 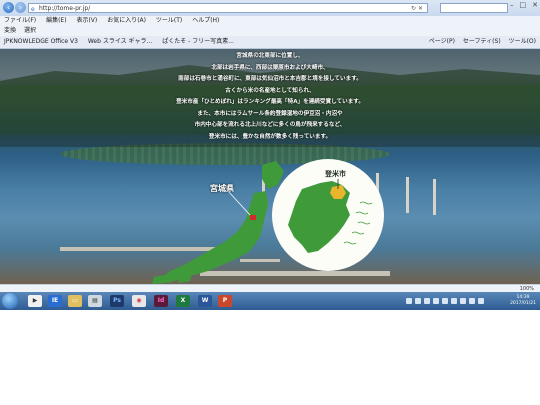 I want to click on system-tray: 14:39 2017/01/21, so click(x=471, y=301).